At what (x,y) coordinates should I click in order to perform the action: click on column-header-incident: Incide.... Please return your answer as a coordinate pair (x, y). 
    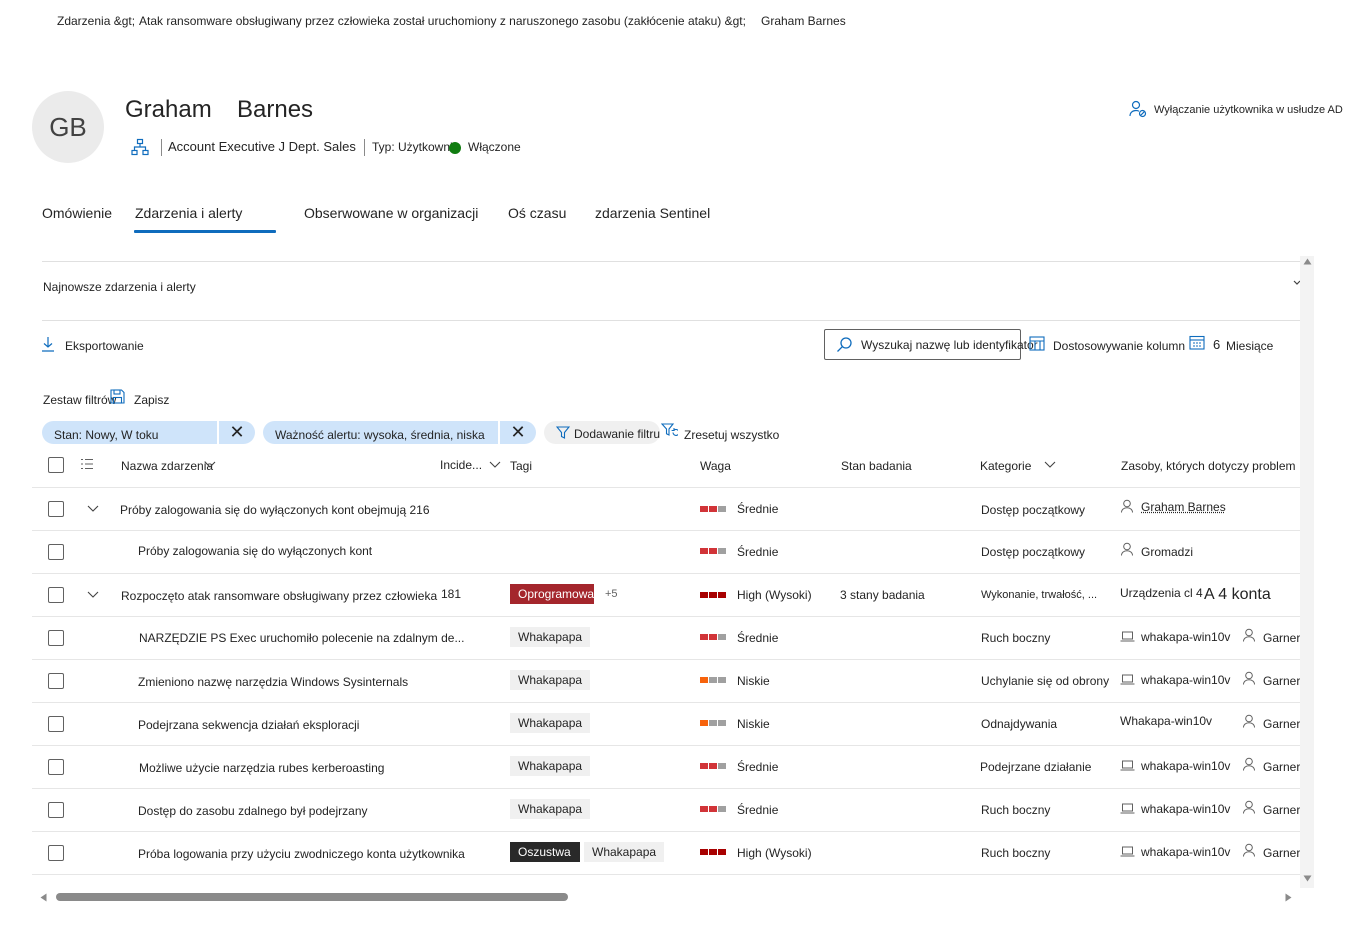
    Looking at the image, I should click on (461, 465).